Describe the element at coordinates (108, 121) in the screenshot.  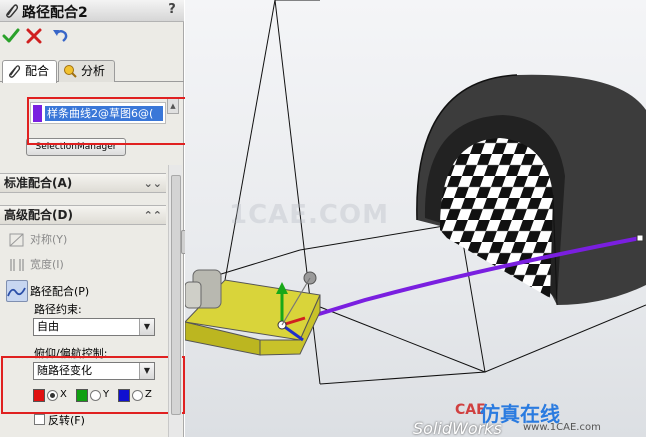
I see `highlight-box-selection` at that location.